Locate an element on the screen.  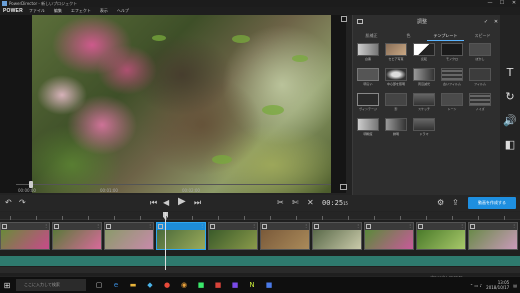
tab-color: 色 is located at coordinates (408, 36).